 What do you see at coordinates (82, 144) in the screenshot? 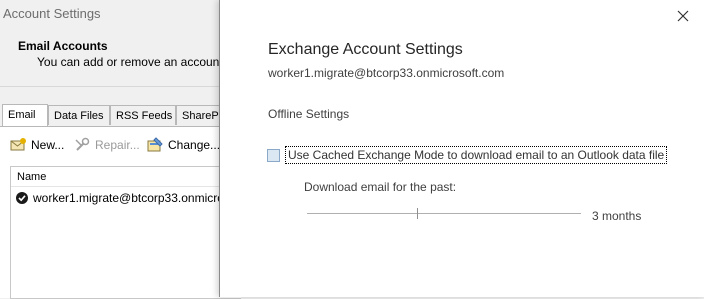
I see `repair-icon` at bounding box center [82, 144].